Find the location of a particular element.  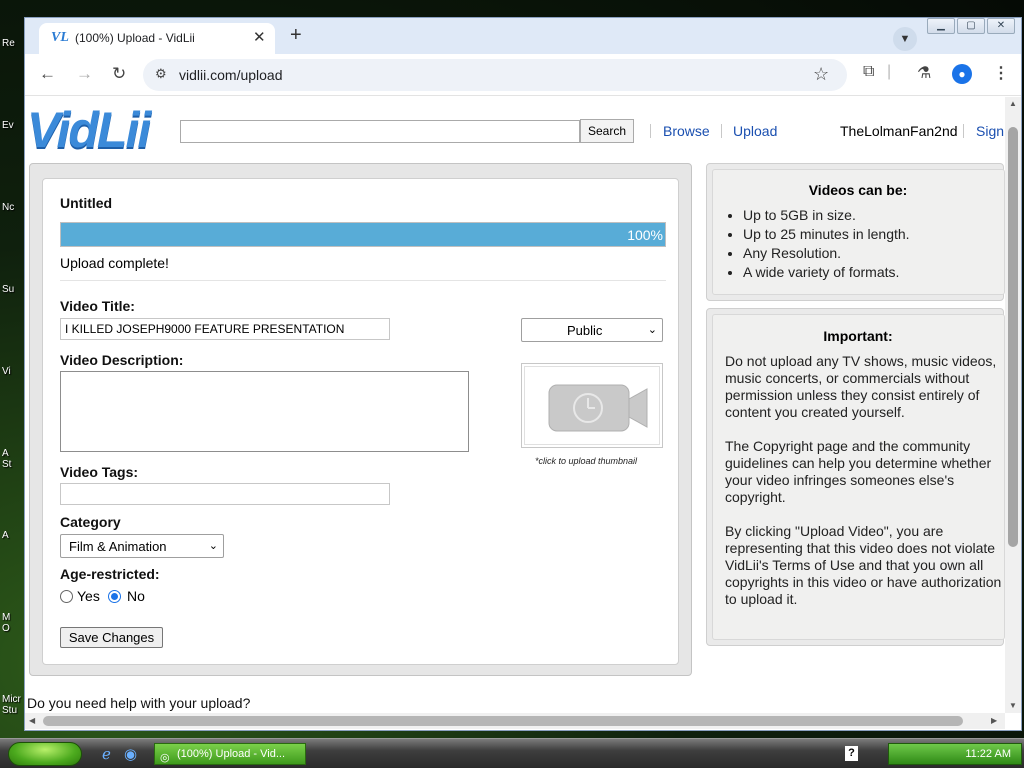

chrome-icon: ◎ is located at coordinates (165, 758).